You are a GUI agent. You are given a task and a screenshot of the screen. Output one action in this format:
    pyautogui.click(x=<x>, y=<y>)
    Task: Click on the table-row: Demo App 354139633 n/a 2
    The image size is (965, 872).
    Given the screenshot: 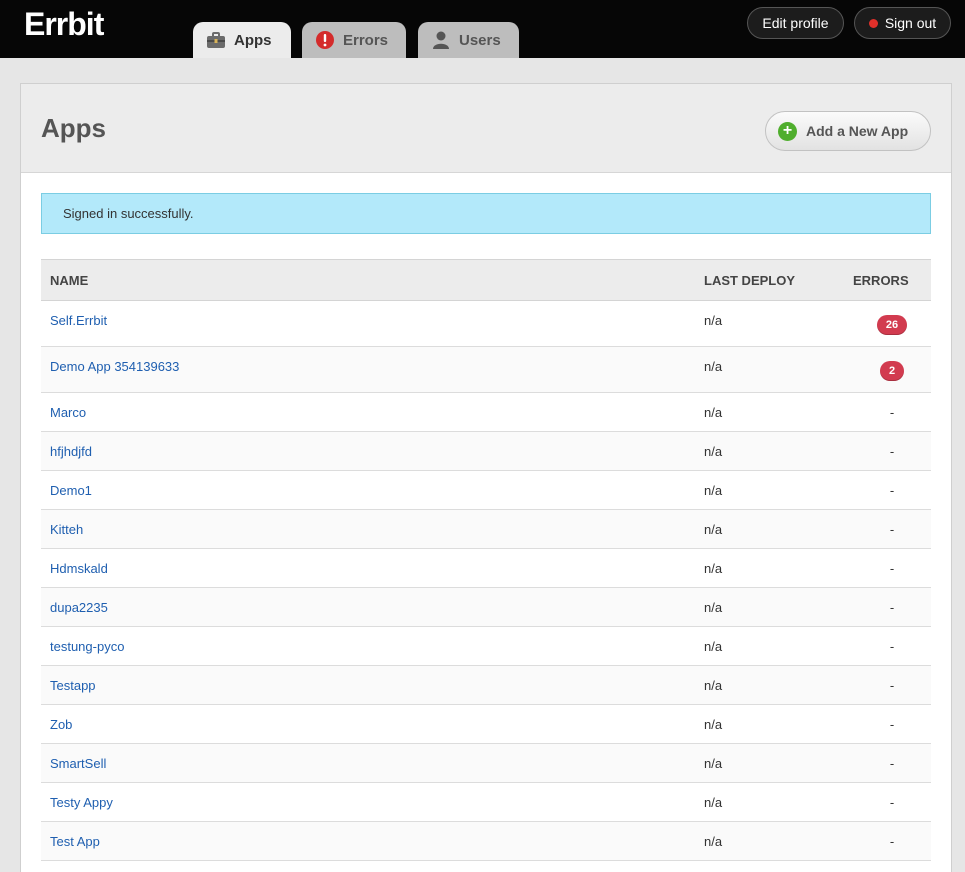 What is the action you would take?
    pyautogui.click(x=486, y=369)
    